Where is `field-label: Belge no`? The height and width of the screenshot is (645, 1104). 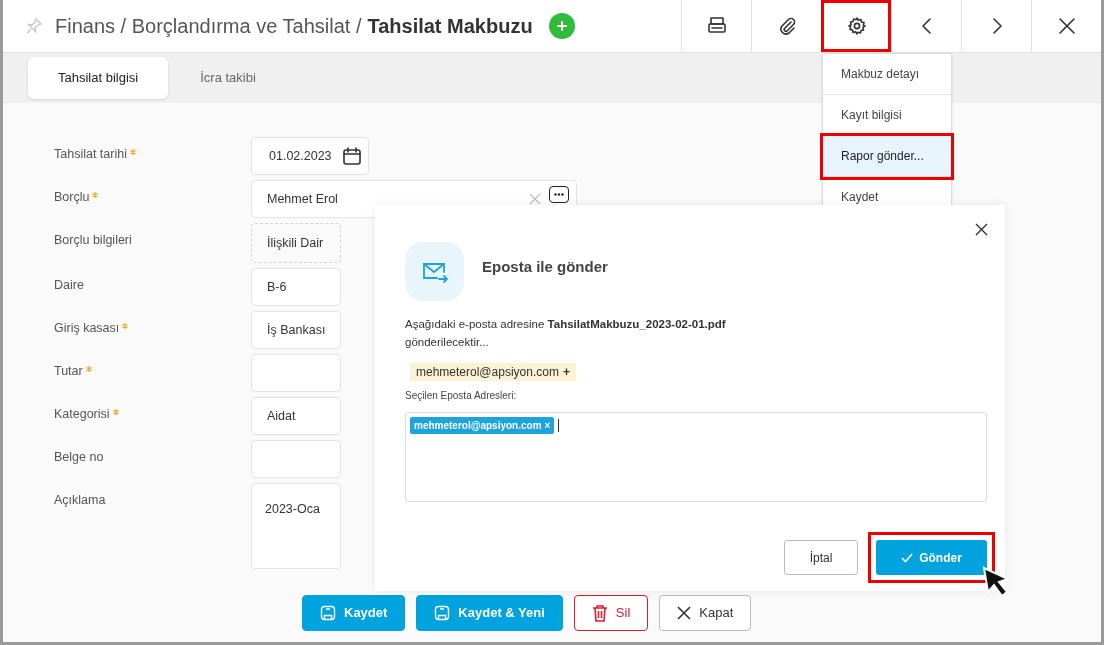
field-label: Belge no is located at coordinates (79, 457).